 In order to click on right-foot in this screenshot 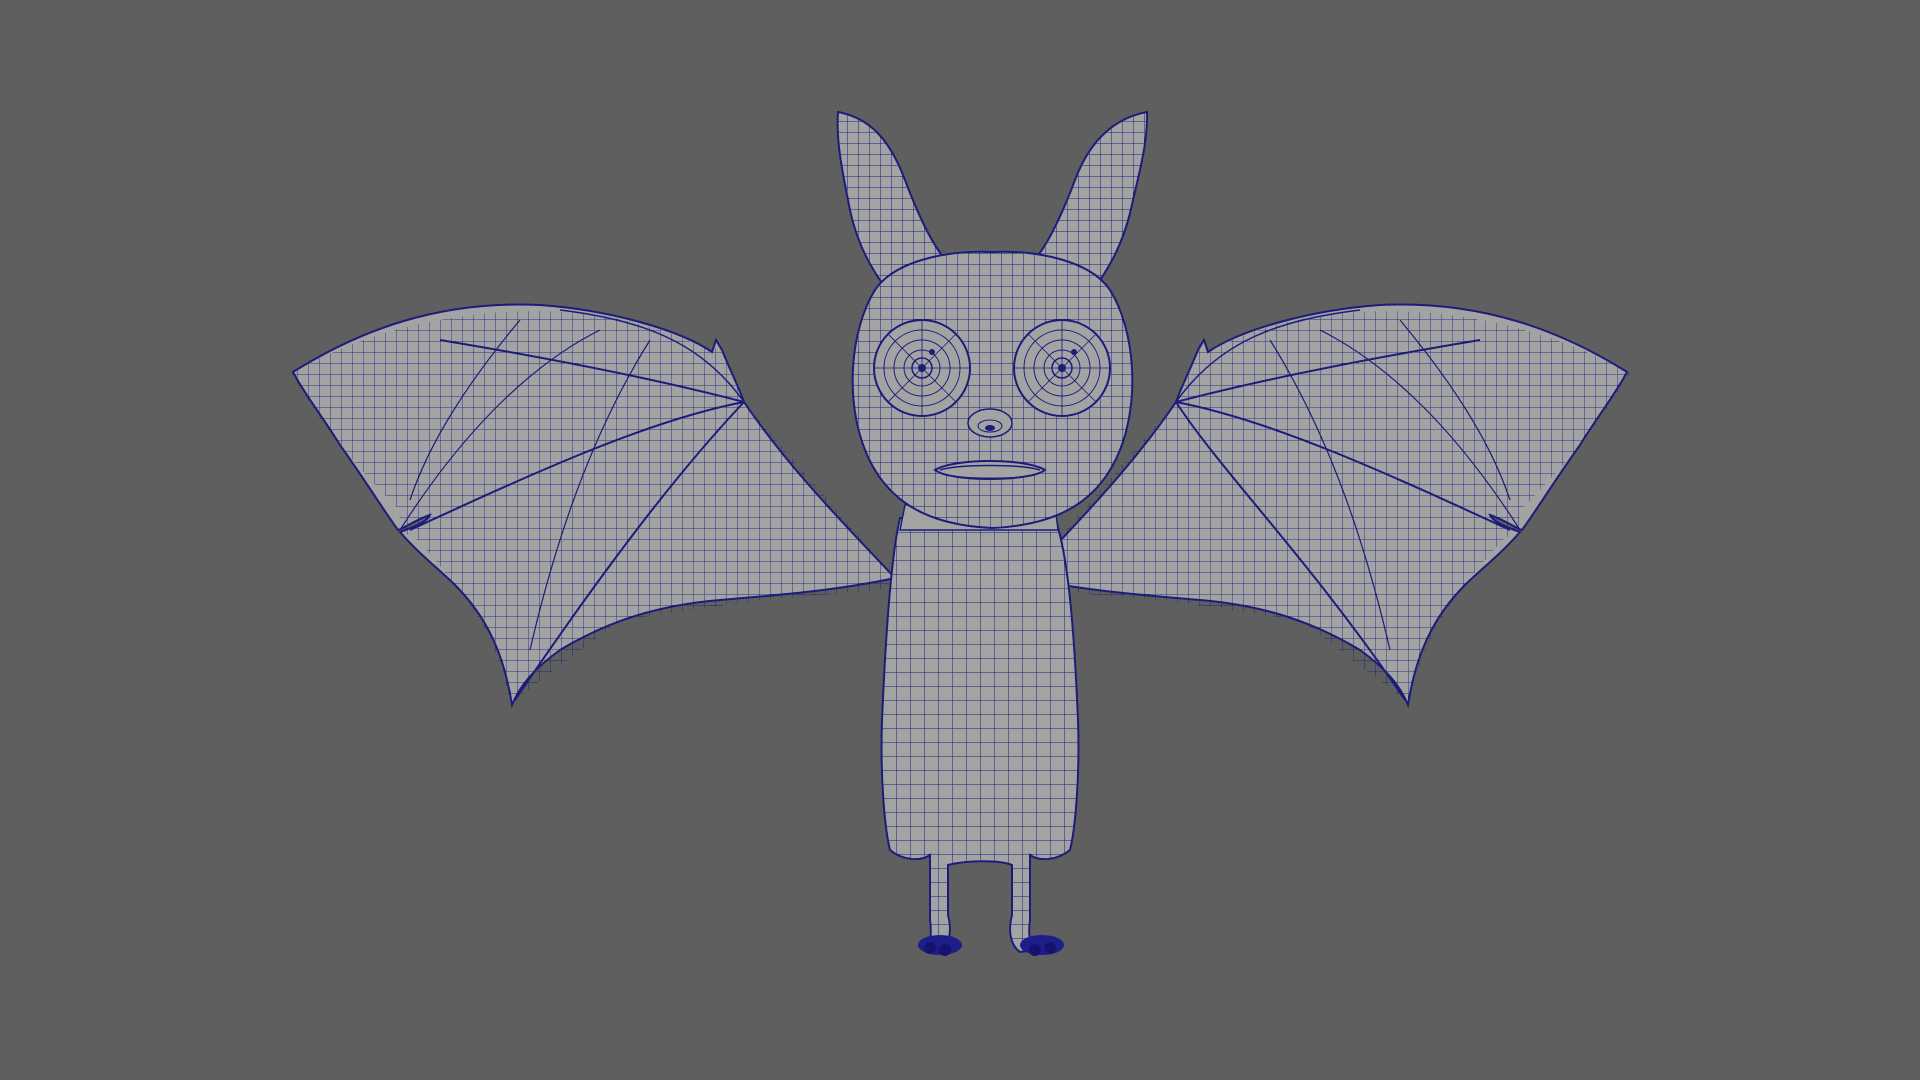, I will do `click(1042, 945)`.